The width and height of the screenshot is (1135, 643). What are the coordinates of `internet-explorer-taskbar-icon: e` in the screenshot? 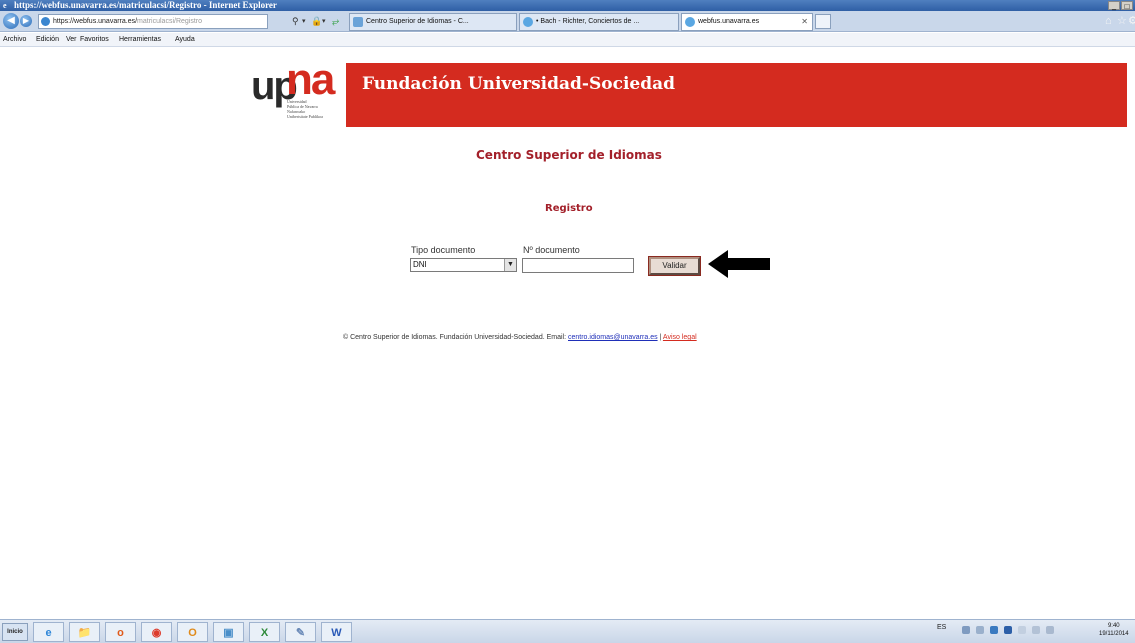 It's located at (48, 632).